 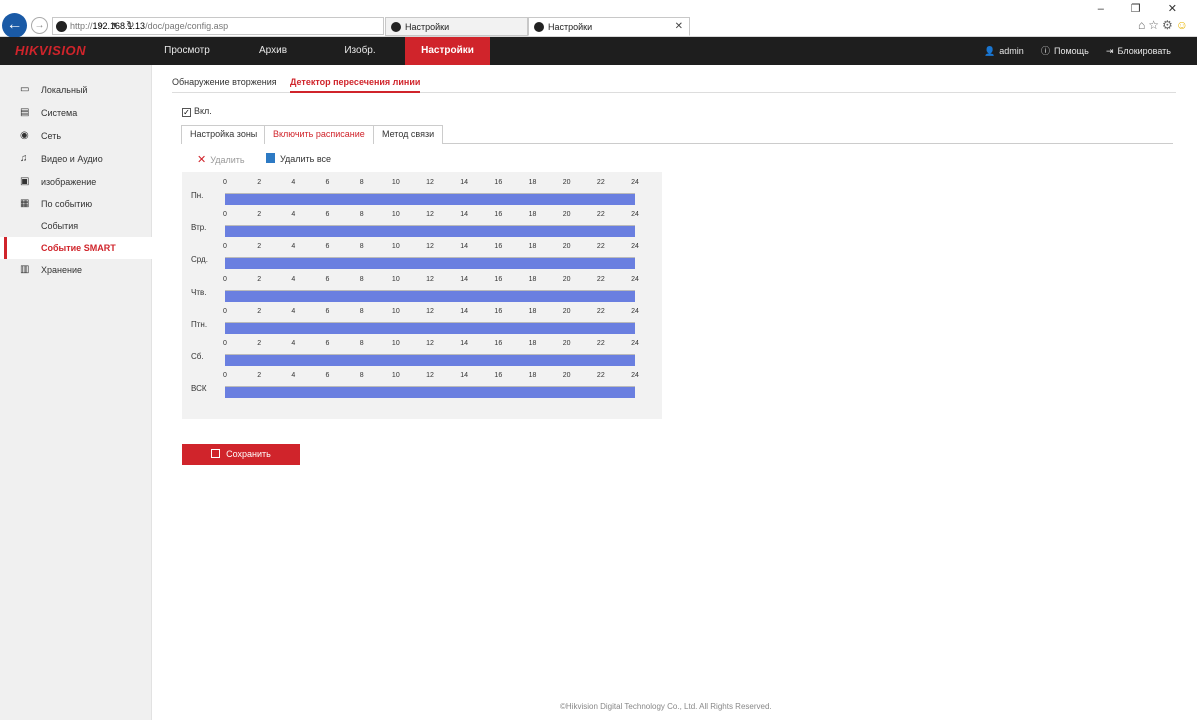 What do you see at coordinates (238, 25) in the screenshot?
I see `address-tools-icon: ⌕ ▾ ↻` at bounding box center [238, 25].